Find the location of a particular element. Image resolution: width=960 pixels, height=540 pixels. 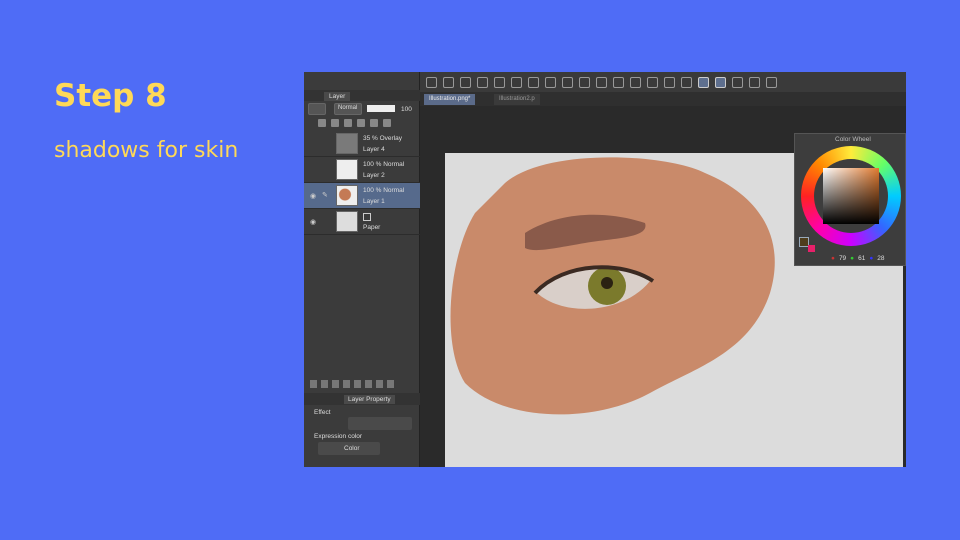

tab-label: Layer is located at coordinates (337, 96).